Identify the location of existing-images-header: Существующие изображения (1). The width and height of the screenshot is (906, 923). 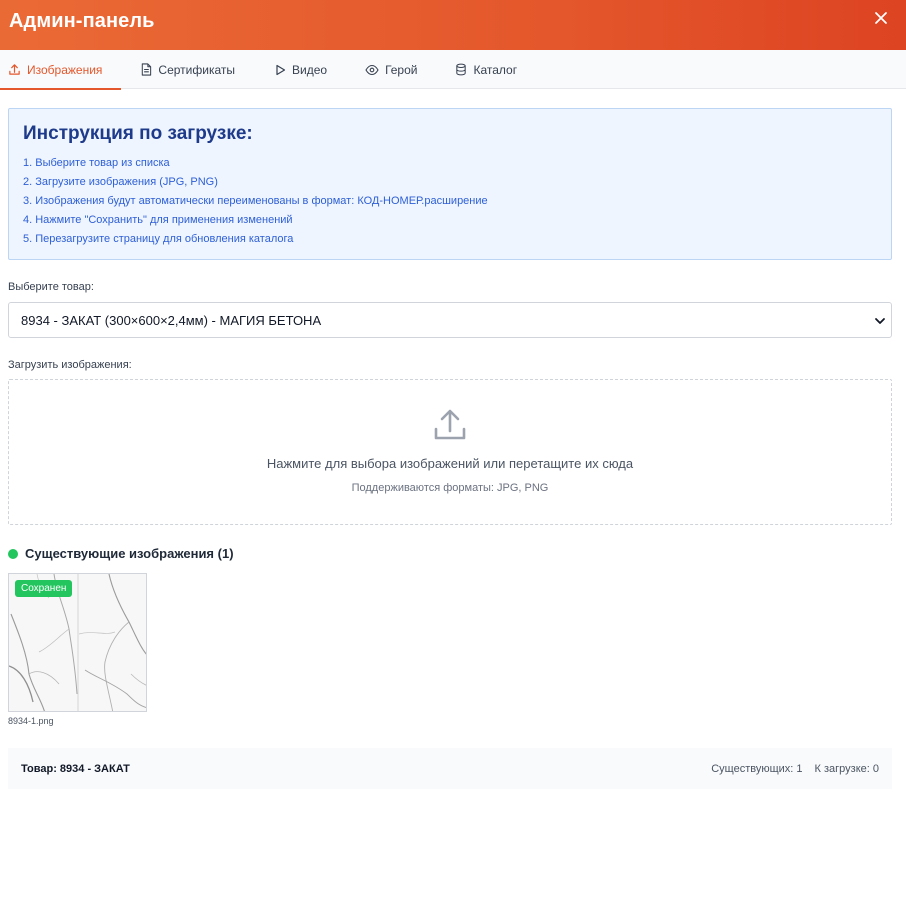
(121, 553).